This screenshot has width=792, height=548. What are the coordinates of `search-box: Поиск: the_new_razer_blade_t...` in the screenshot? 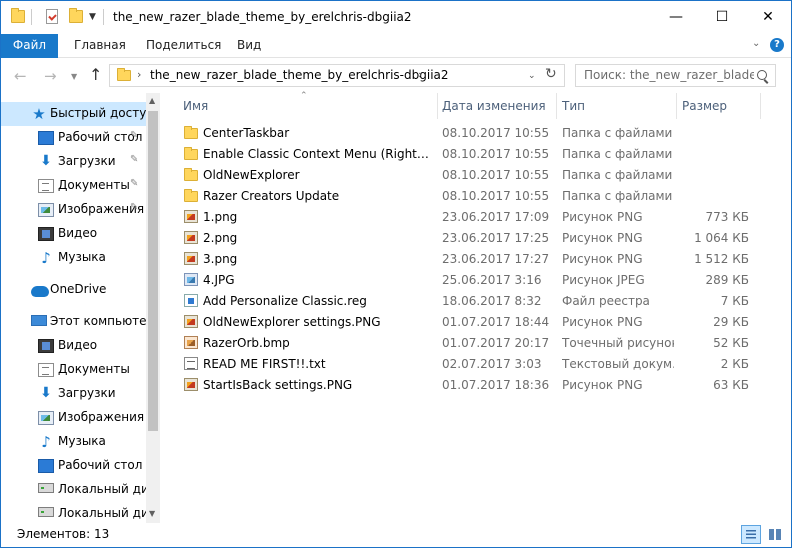 It's located at (675, 75).